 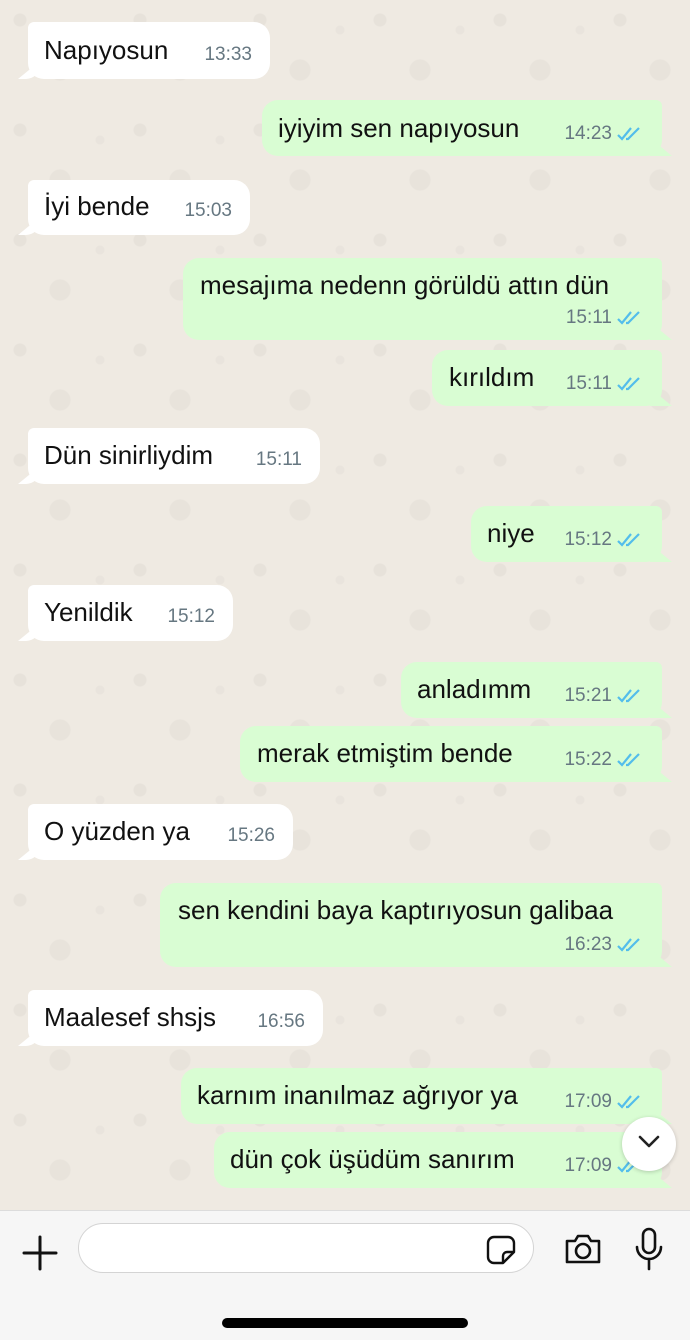 I want to click on outgoing-message: karnım inanılmaz ağrıyor ya 17:09, so click(x=421, y=1096).